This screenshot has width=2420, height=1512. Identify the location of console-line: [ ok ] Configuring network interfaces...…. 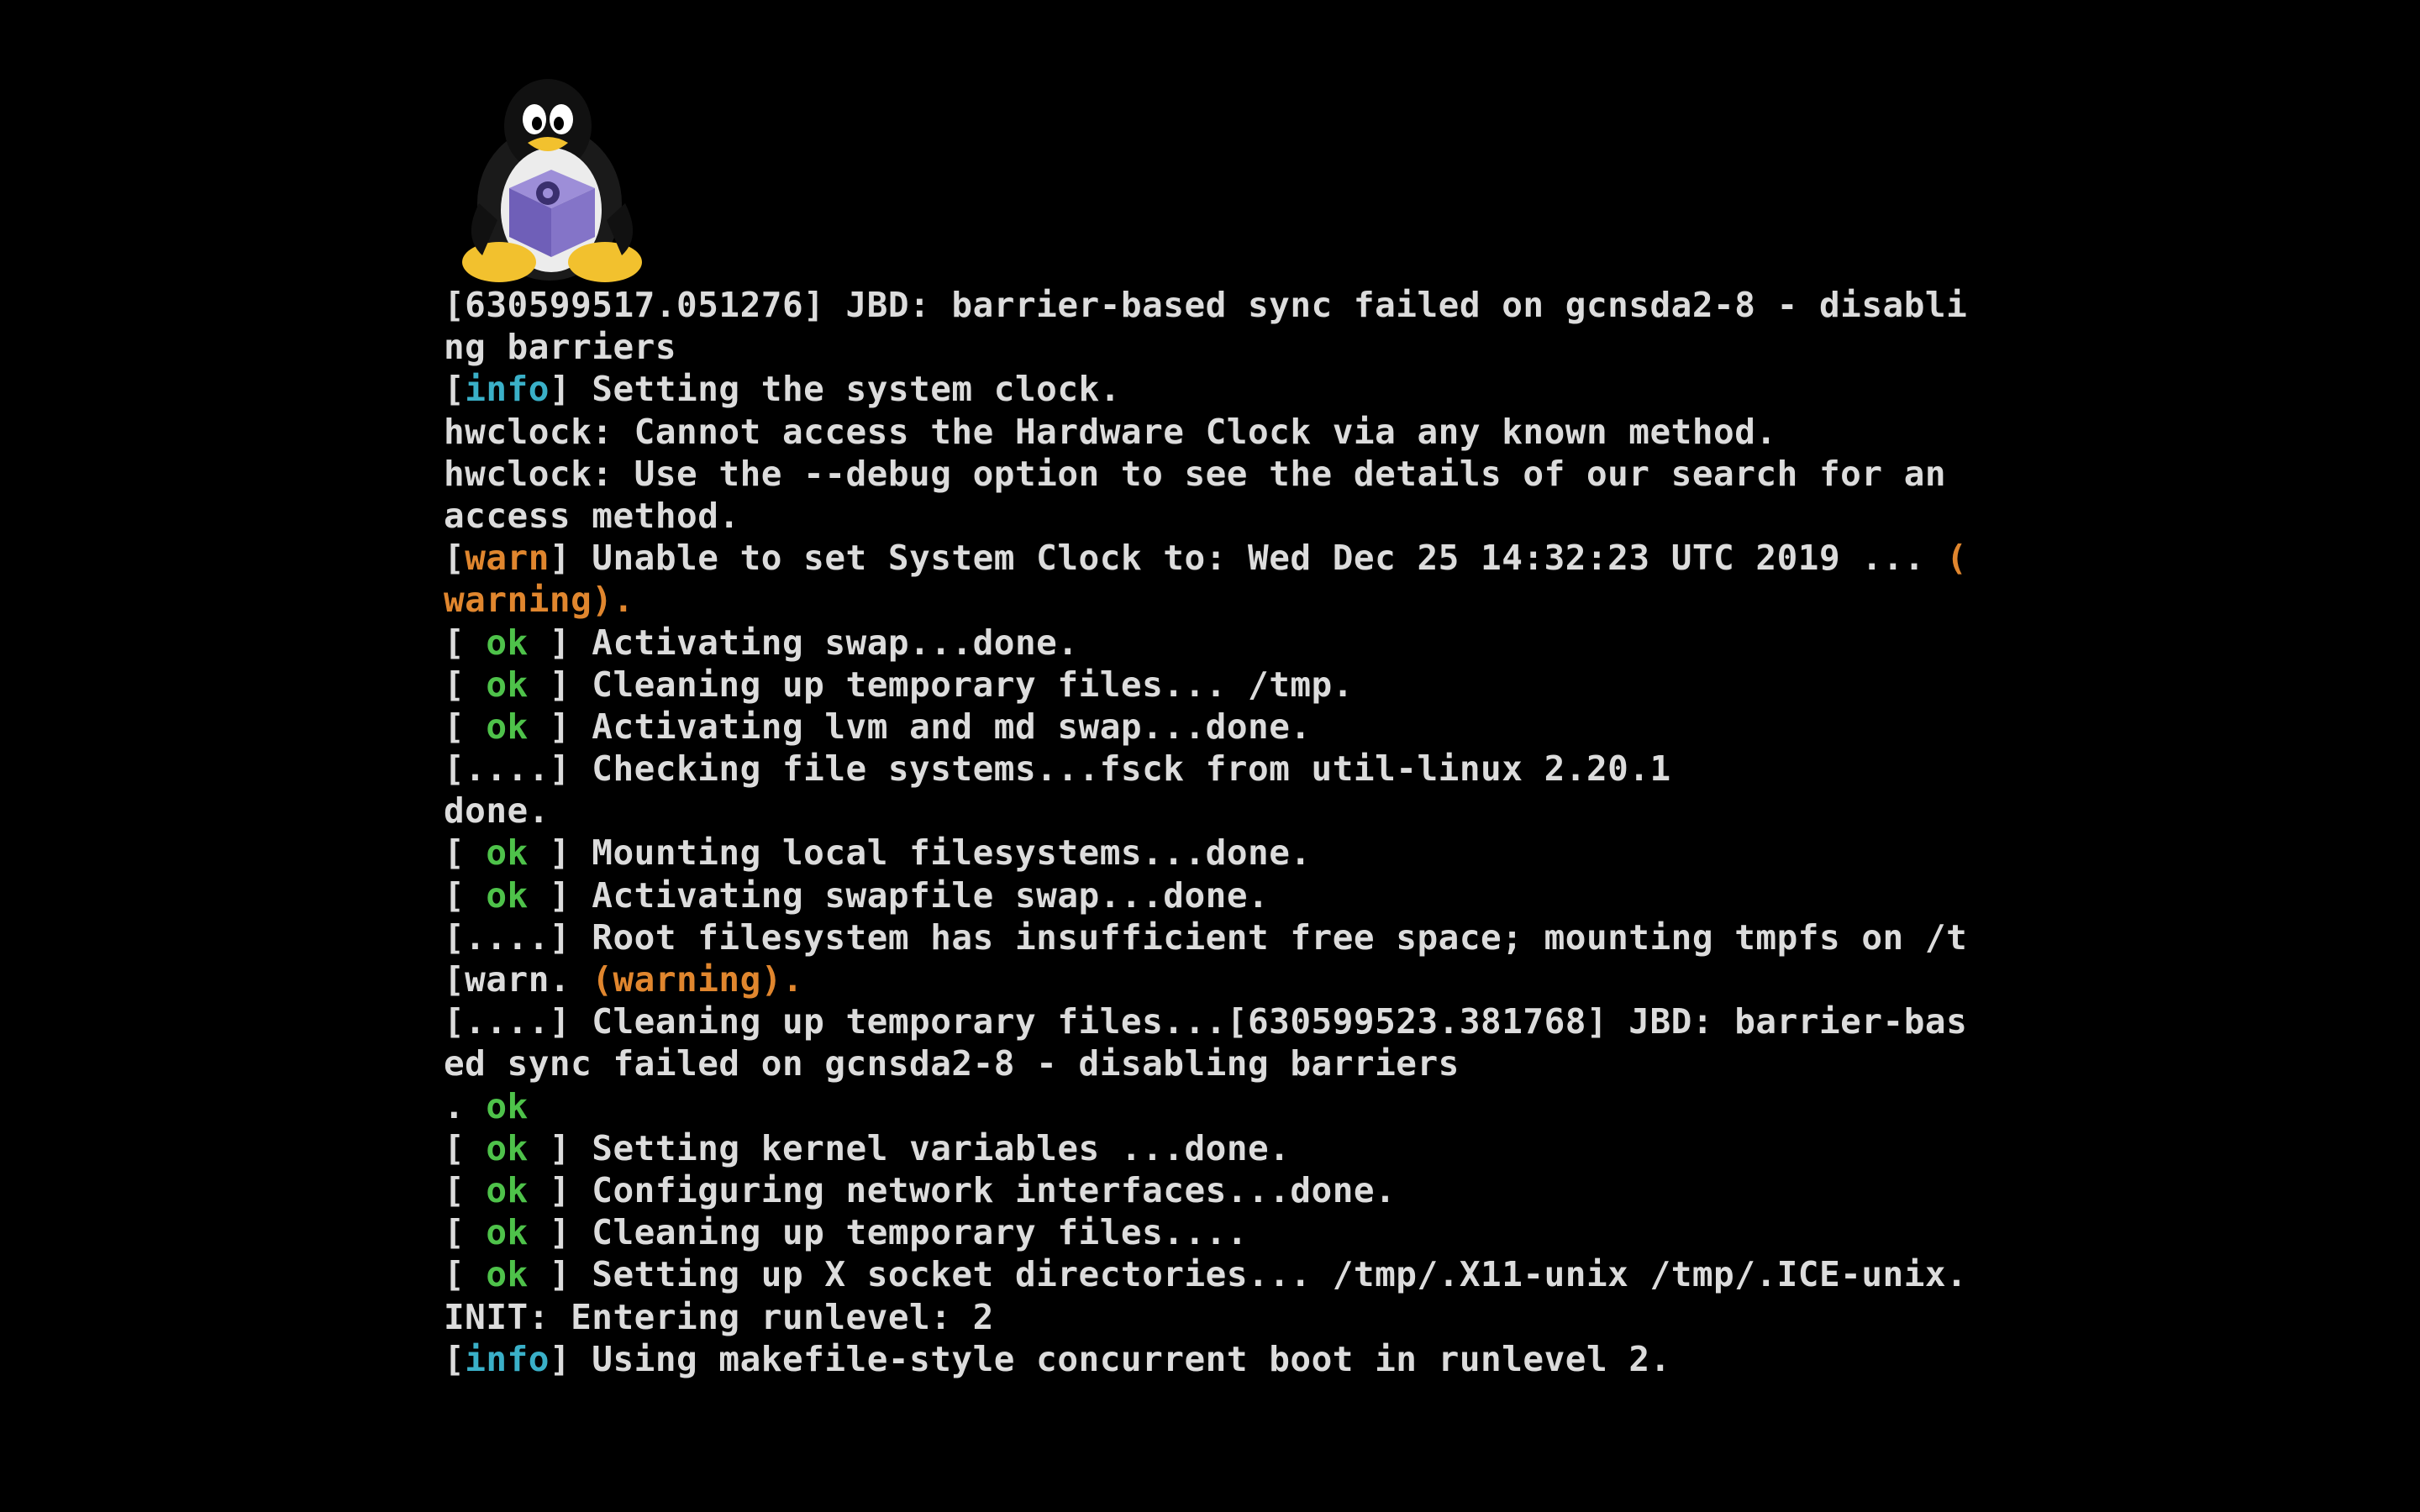
(1208, 1190).